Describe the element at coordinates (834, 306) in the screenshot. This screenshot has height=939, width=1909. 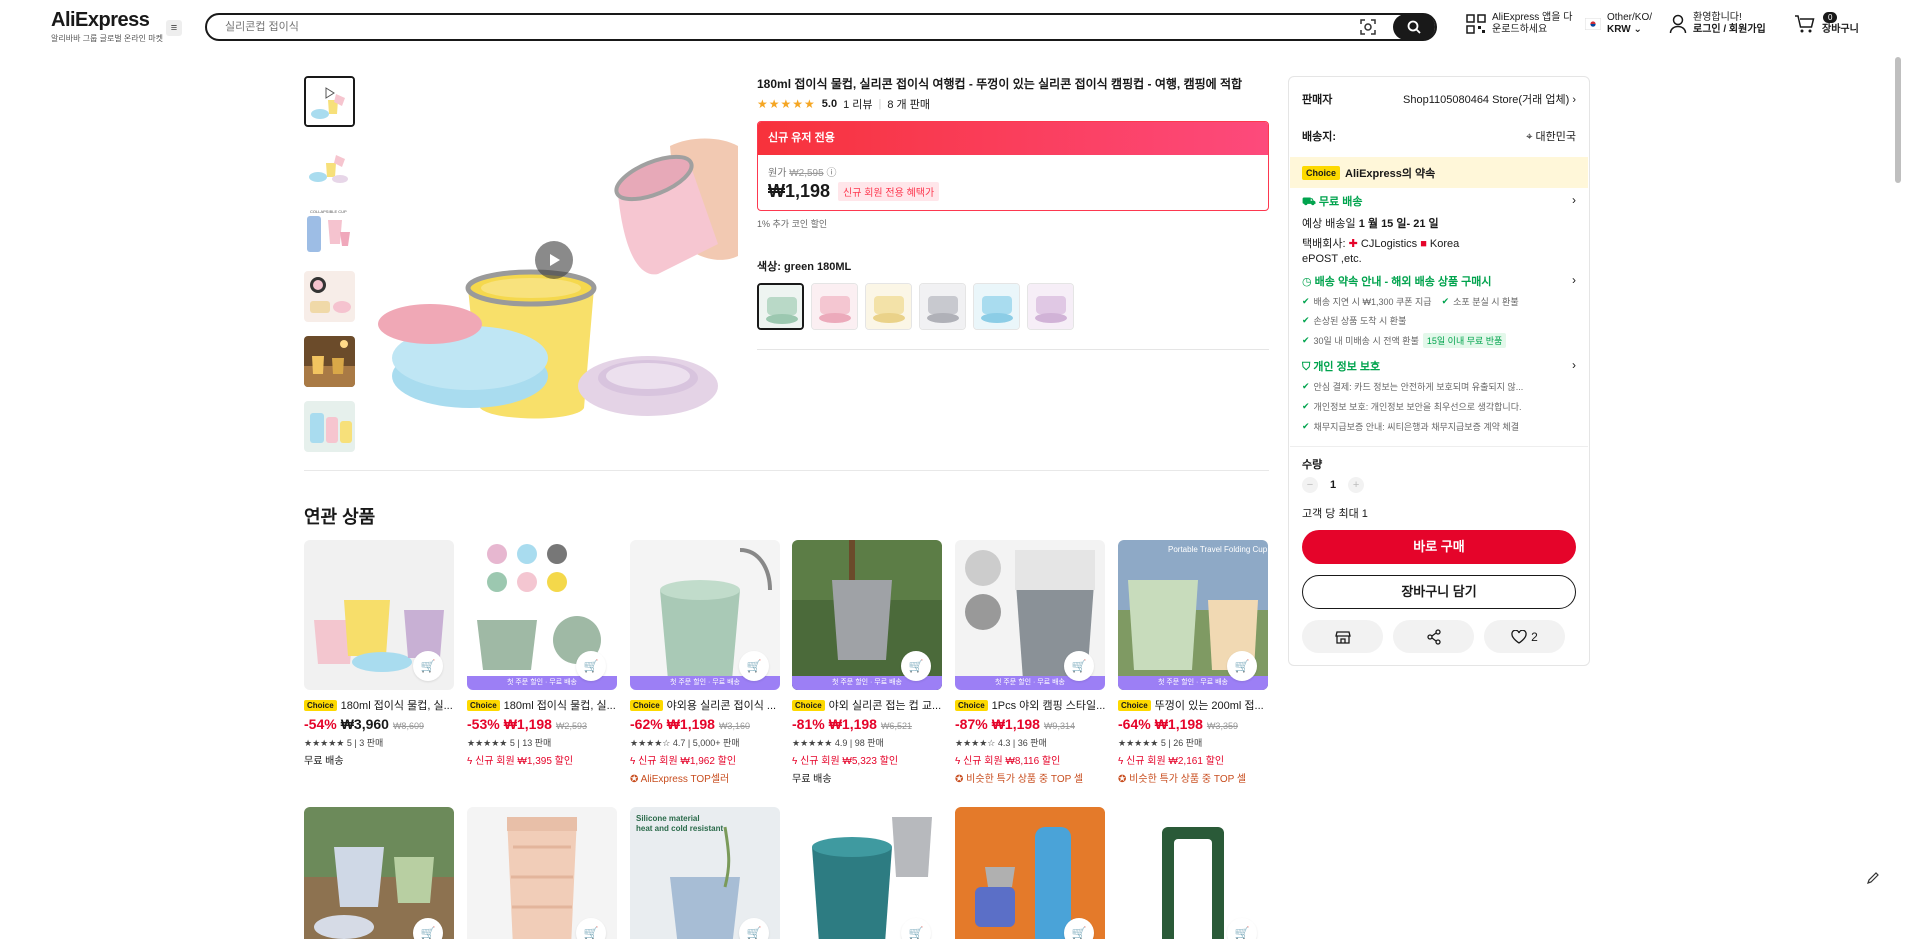
I see `swatch-pink` at that location.